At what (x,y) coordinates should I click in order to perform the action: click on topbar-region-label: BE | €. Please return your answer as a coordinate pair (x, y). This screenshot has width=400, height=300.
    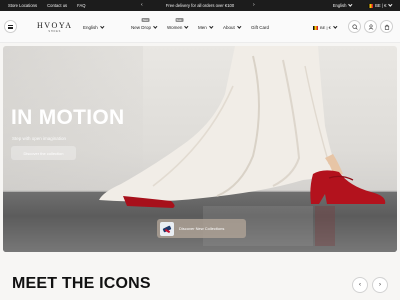
    Looking at the image, I should click on (381, 5).